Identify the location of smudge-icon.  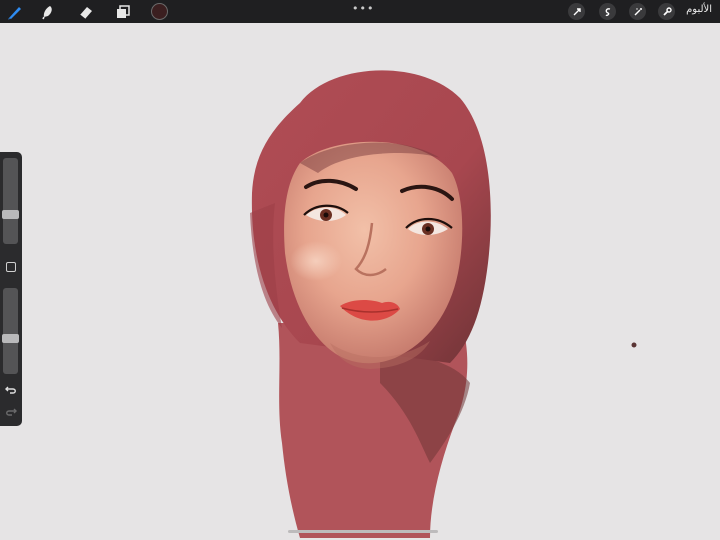
(48, 12).